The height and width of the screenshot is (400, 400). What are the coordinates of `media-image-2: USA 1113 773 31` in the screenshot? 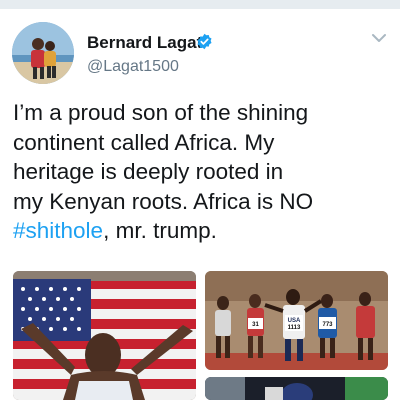 It's located at (296, 320).